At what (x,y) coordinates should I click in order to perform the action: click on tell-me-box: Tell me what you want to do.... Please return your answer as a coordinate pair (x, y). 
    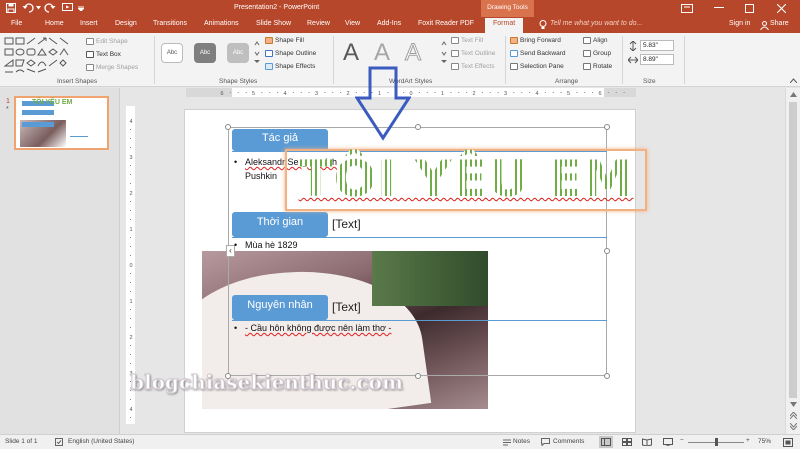
    Looking at the image, I should click on (596, 23).